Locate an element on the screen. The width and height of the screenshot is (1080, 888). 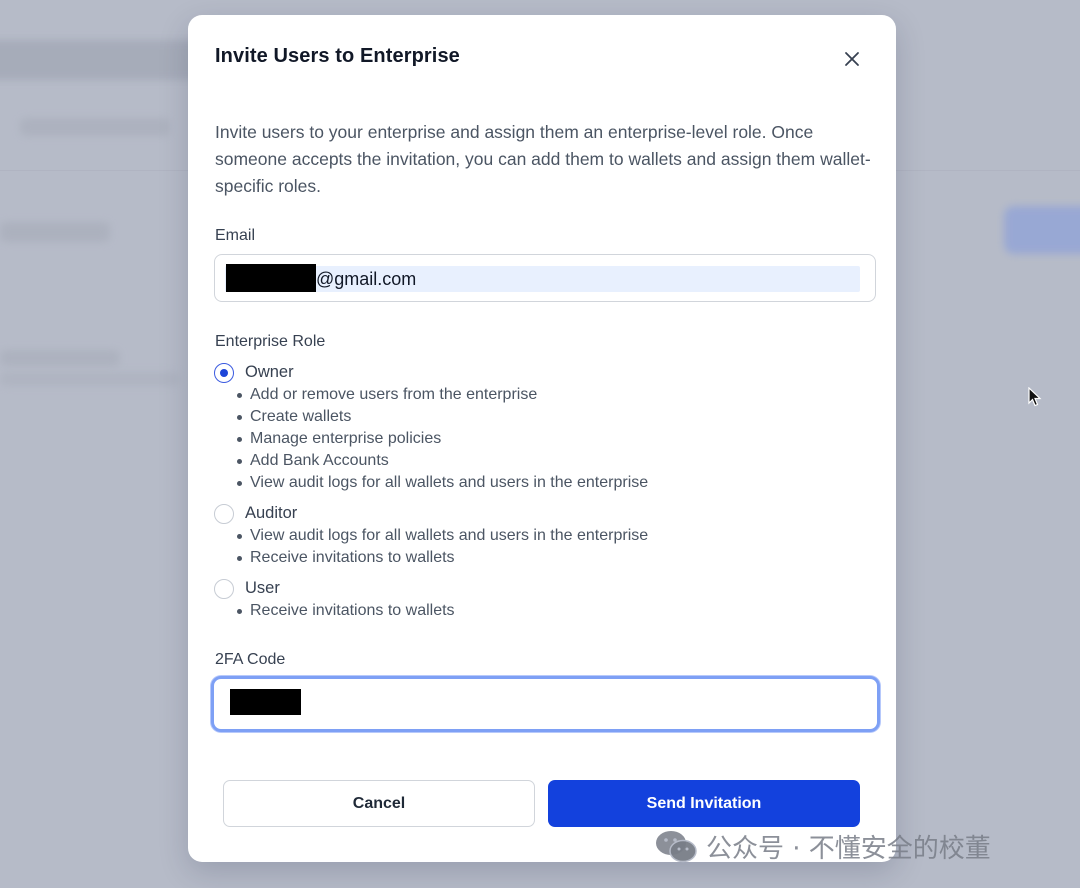
background-page-title is located at coordinates (105, 60).